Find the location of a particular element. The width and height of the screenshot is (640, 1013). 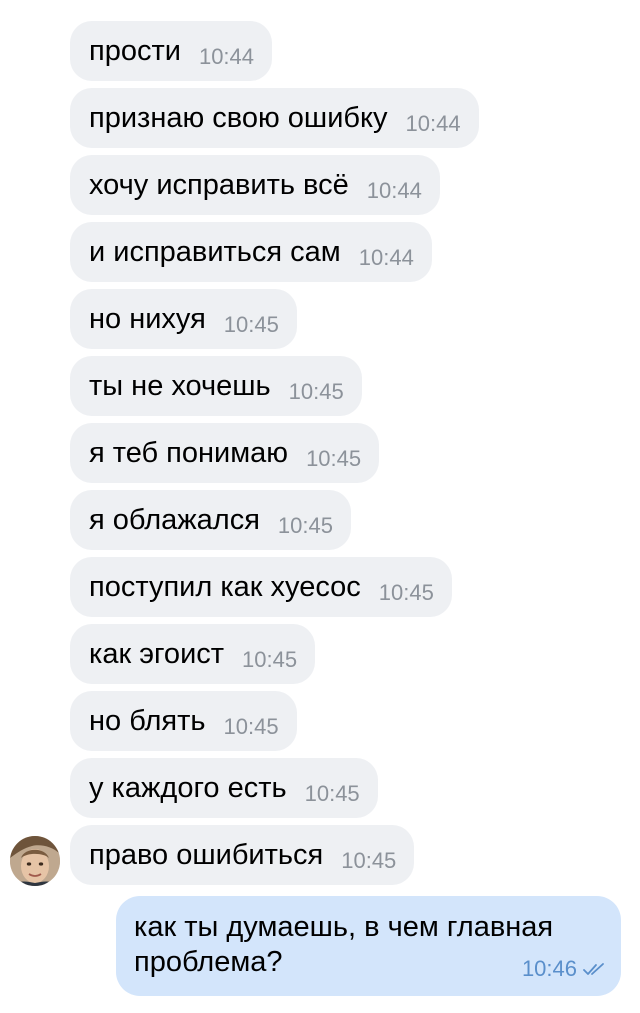

outgoing-message-meta: 10:46 is located at coordinates (563, 969).